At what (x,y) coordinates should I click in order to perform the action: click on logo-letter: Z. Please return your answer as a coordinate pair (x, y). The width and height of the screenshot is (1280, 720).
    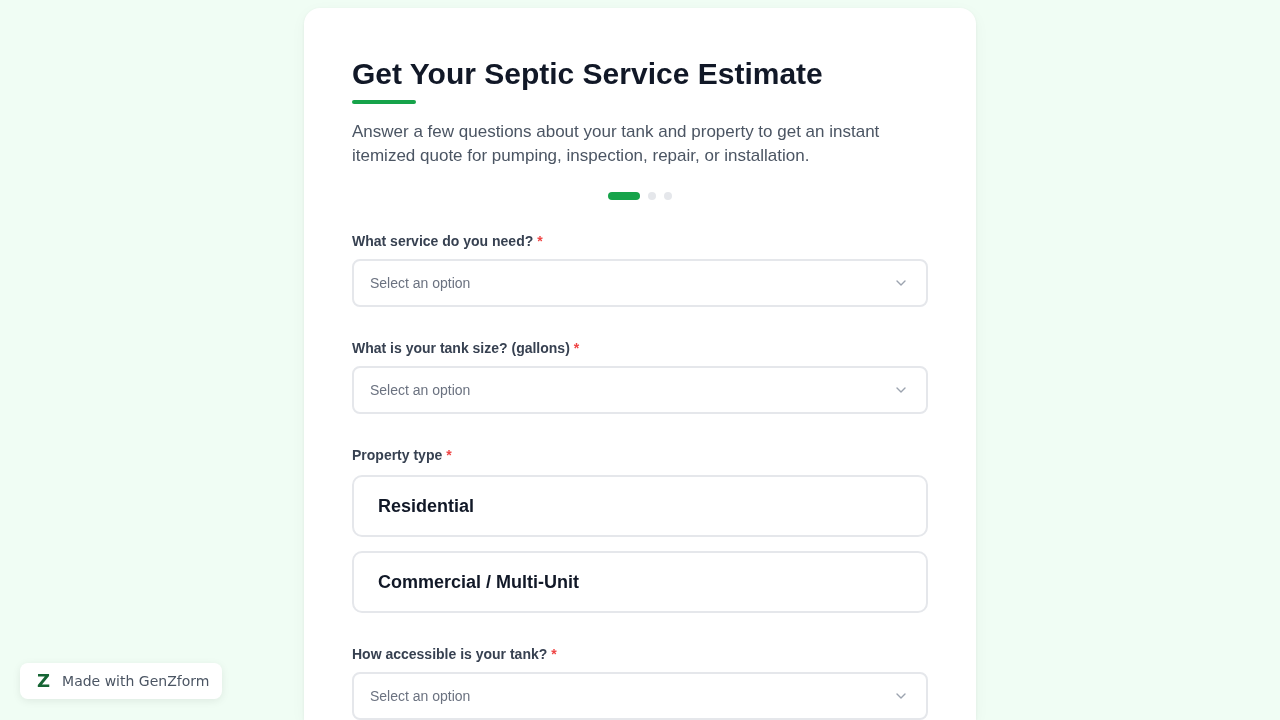
    Looking at the image, I should click on (44, 681).